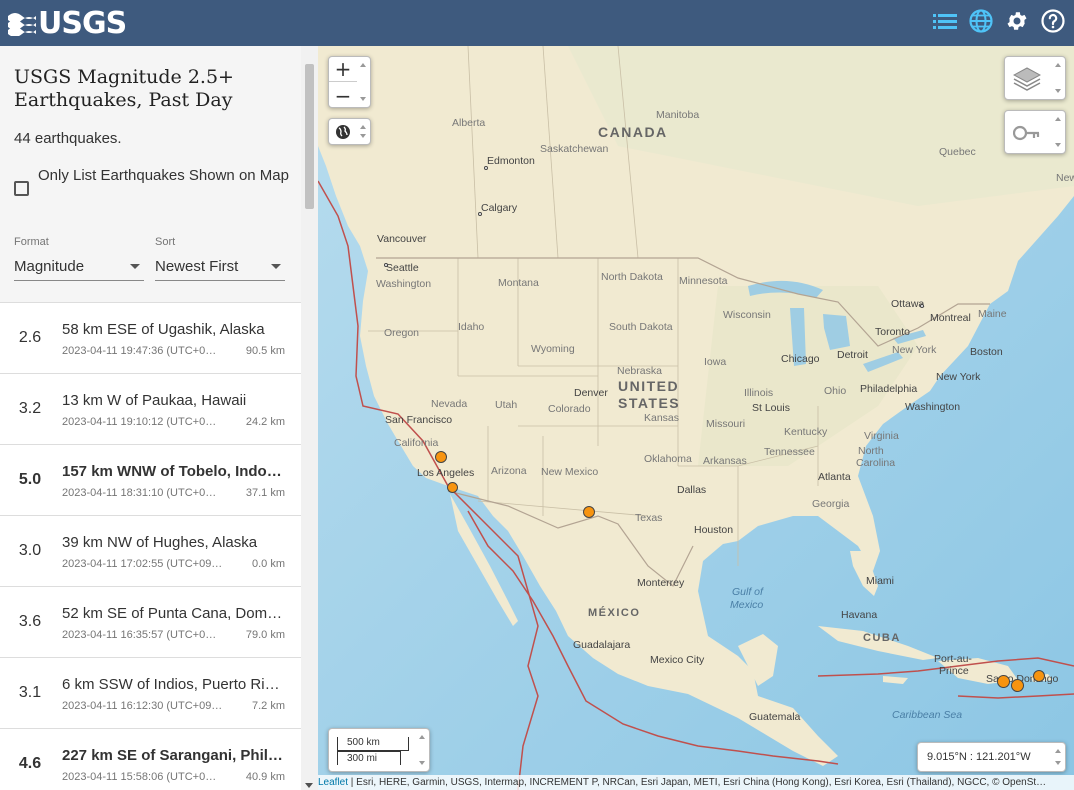 Image resolution: width=1074 pixels, height=790 pixels. Describe the element at coordinates (789, 452) in the screenshot. I see `label-tennessee: Tennessee` at that location.